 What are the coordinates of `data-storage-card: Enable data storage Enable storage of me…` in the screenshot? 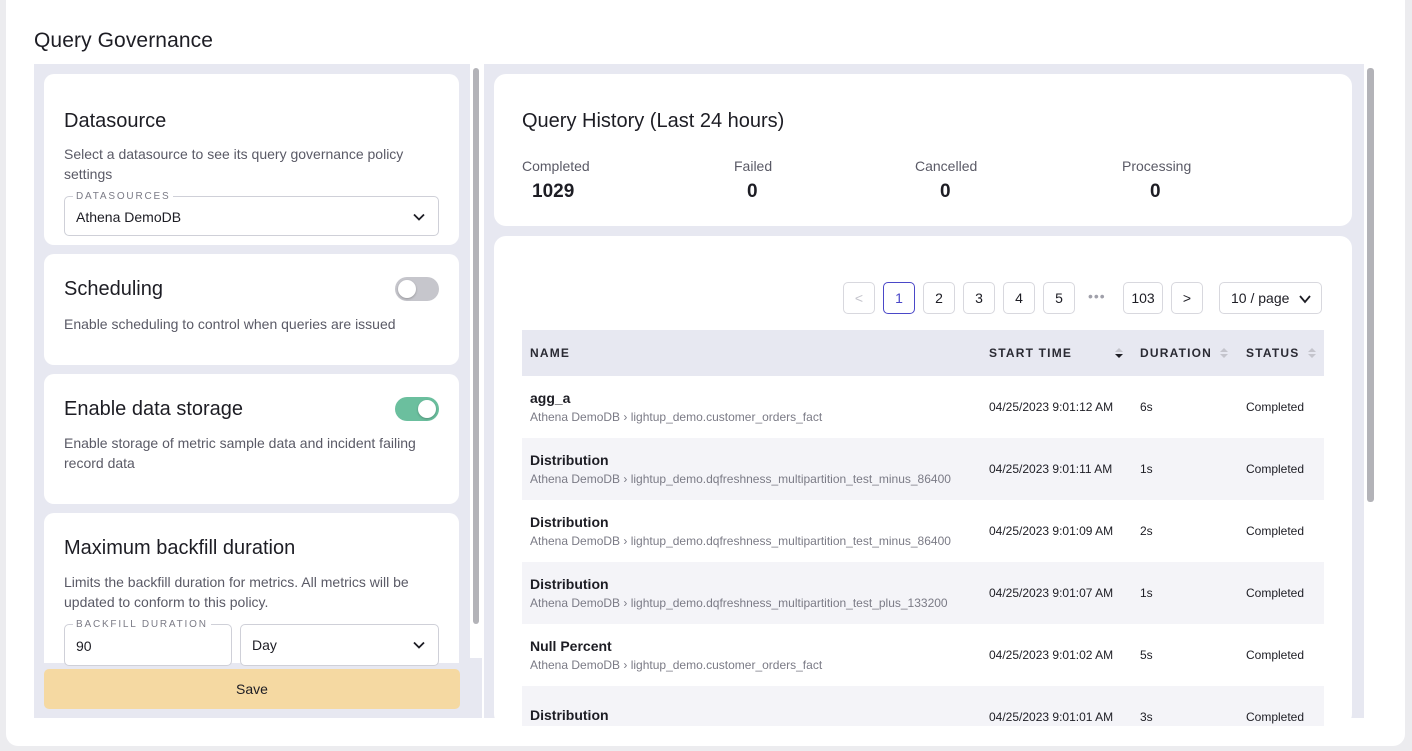 It's located at (251, 439).